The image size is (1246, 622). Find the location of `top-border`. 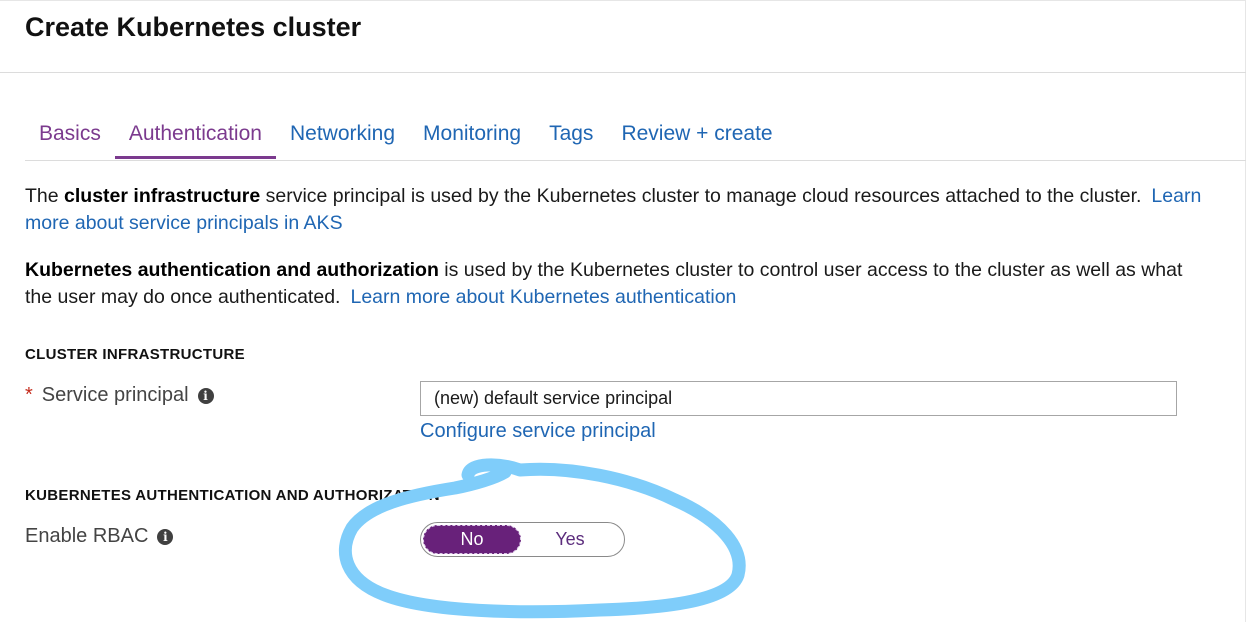

top-border is located at coordinates (623, 0).